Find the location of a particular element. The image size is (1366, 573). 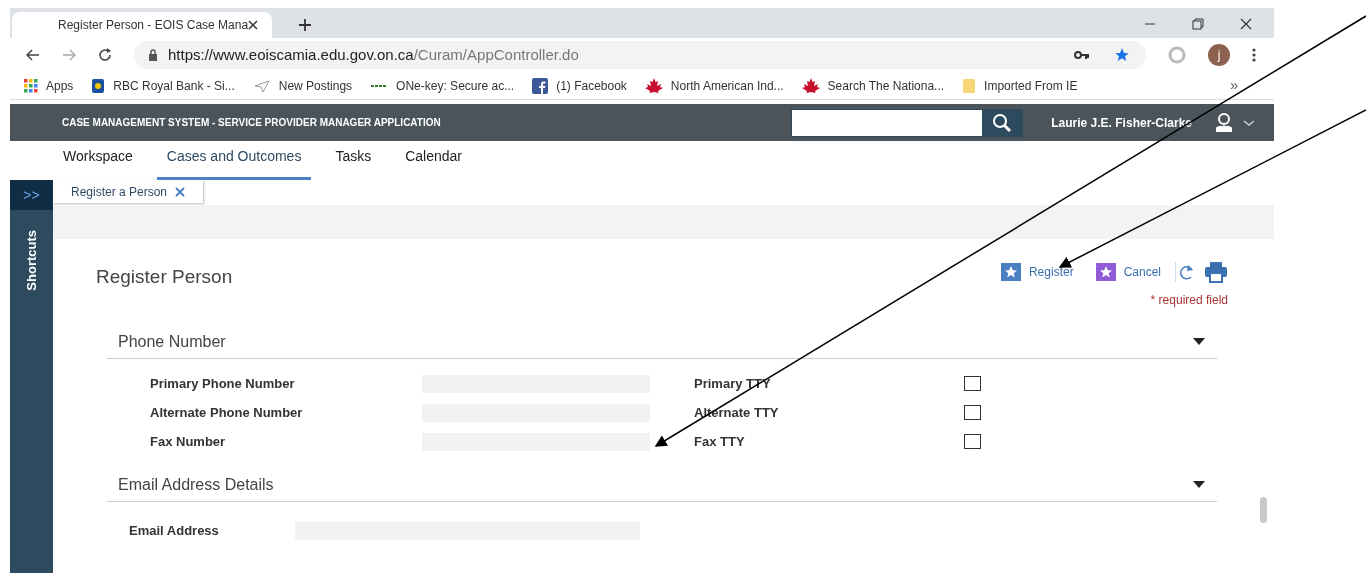

folder-icon is located at coordinates (969, 85).